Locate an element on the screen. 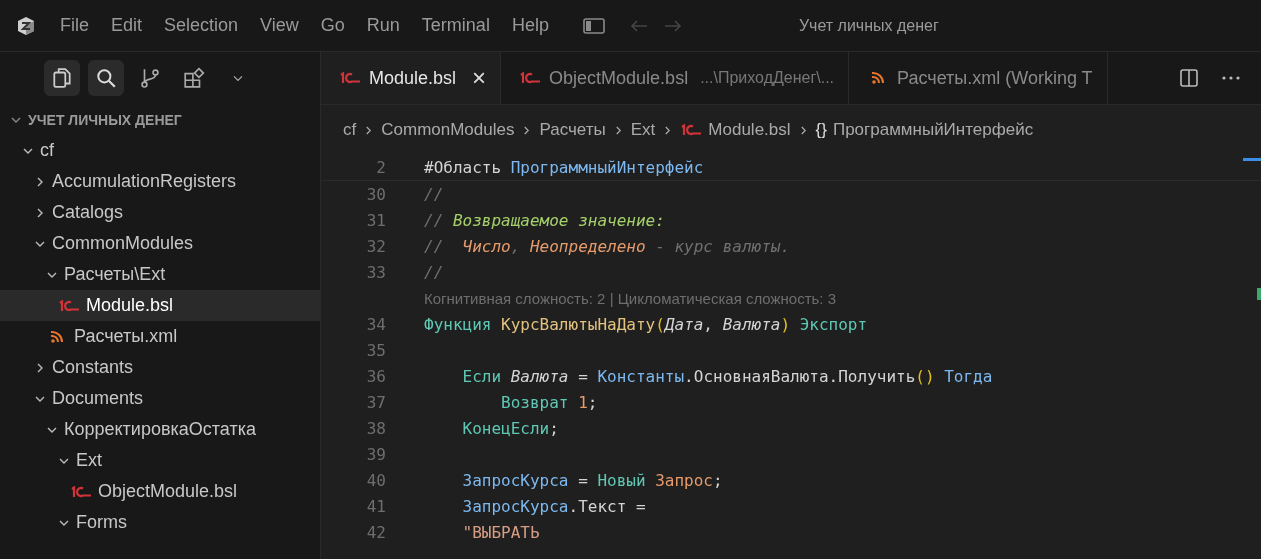 This screenshot has height=559, width=1261. close-button: × is located at coordinates (479, 78).